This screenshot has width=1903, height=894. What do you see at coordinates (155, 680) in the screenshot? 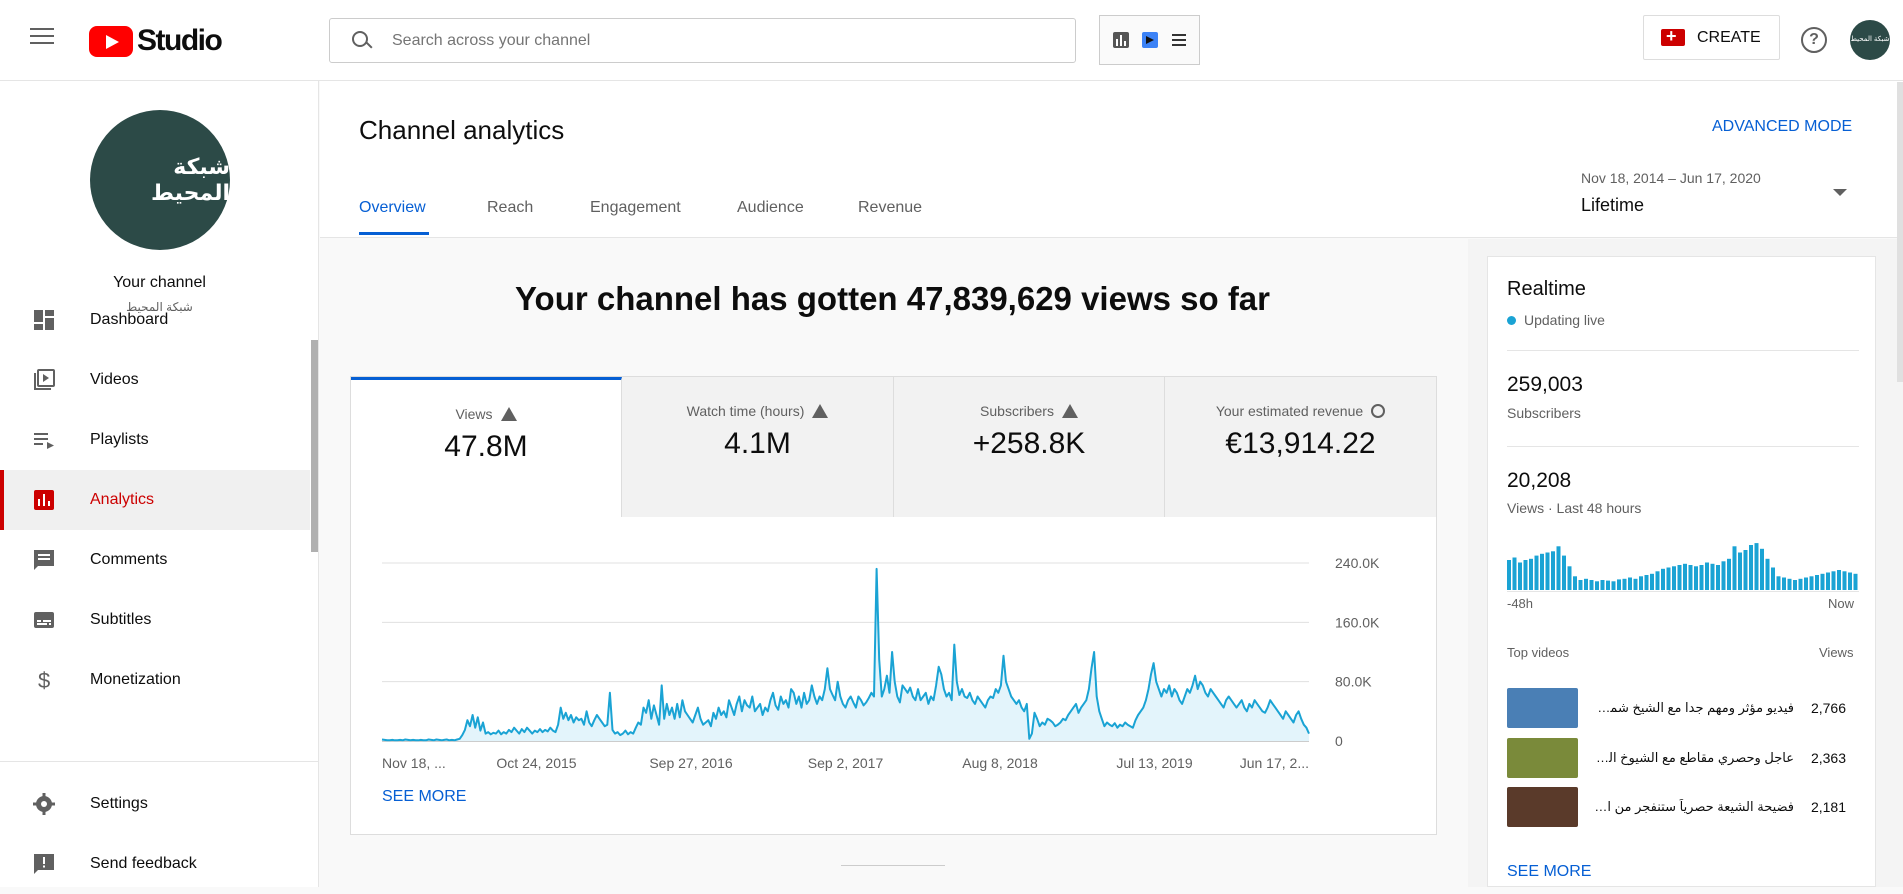
I see `sidebar-item-monetization: $ Monetization` at bounding box center [155, 680].